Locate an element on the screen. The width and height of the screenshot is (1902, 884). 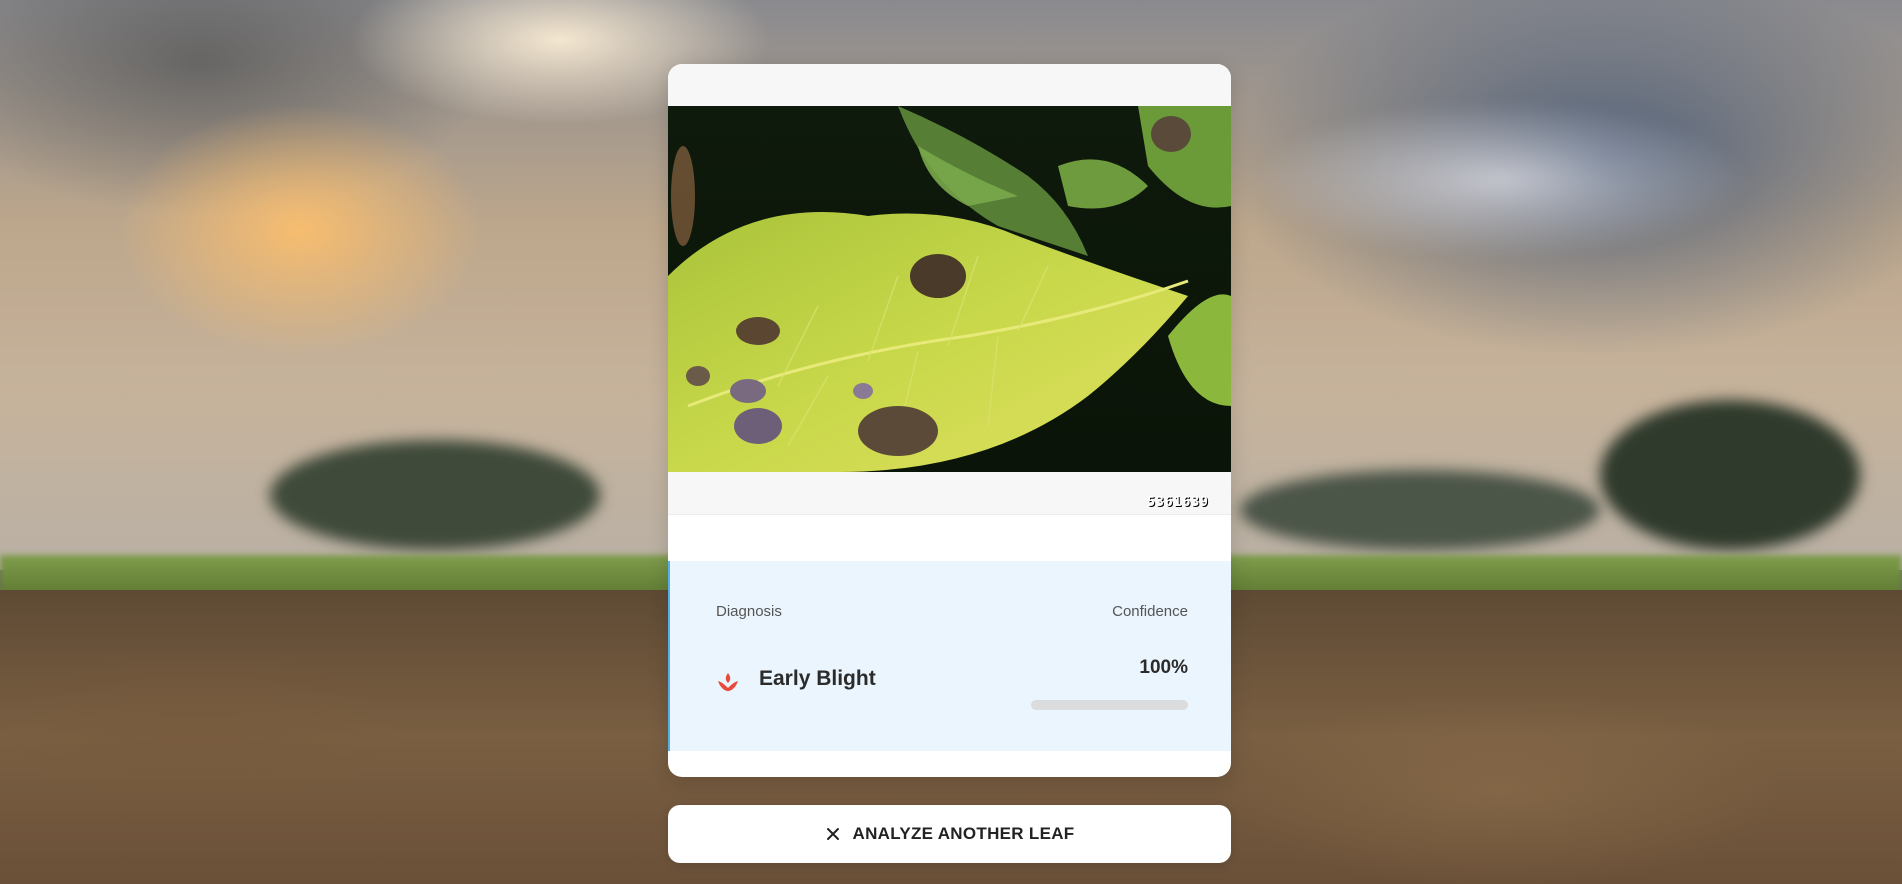
confidence-bar-fill is located at coordinates (1109, 705).